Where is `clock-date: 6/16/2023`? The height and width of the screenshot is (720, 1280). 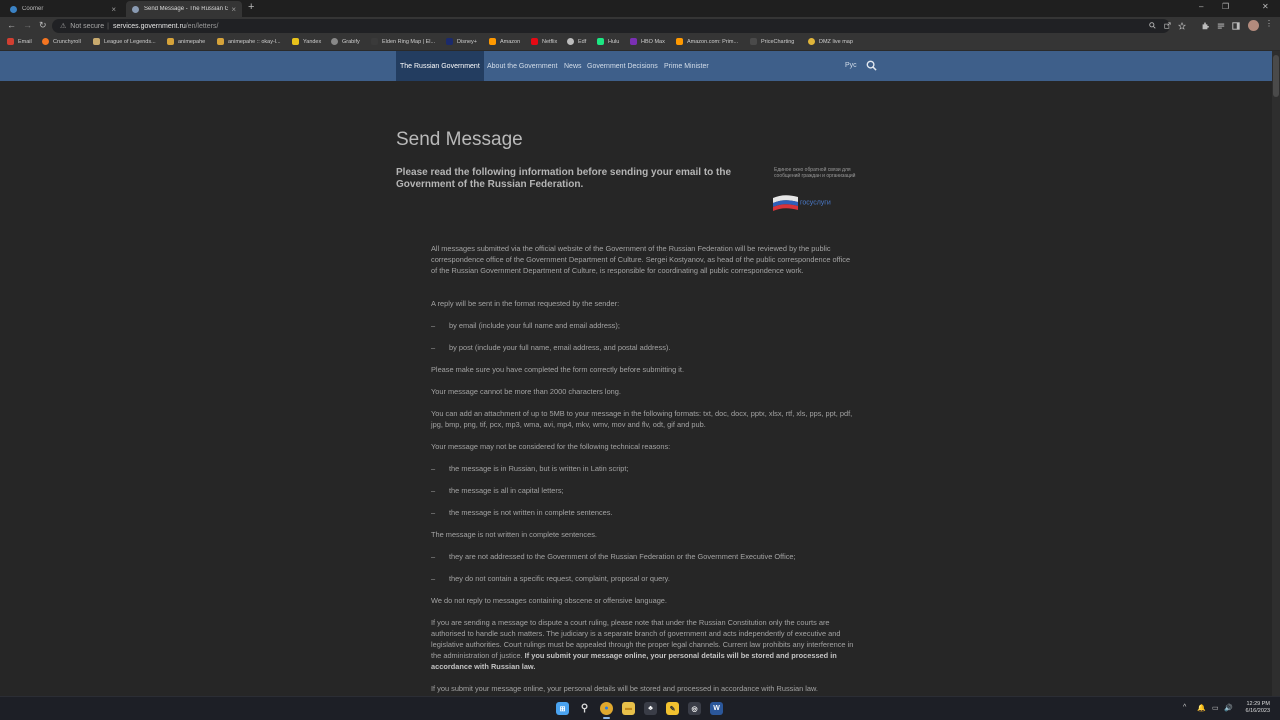
clock-date: 6/16/2023 is located at coordinates (1257, 711).